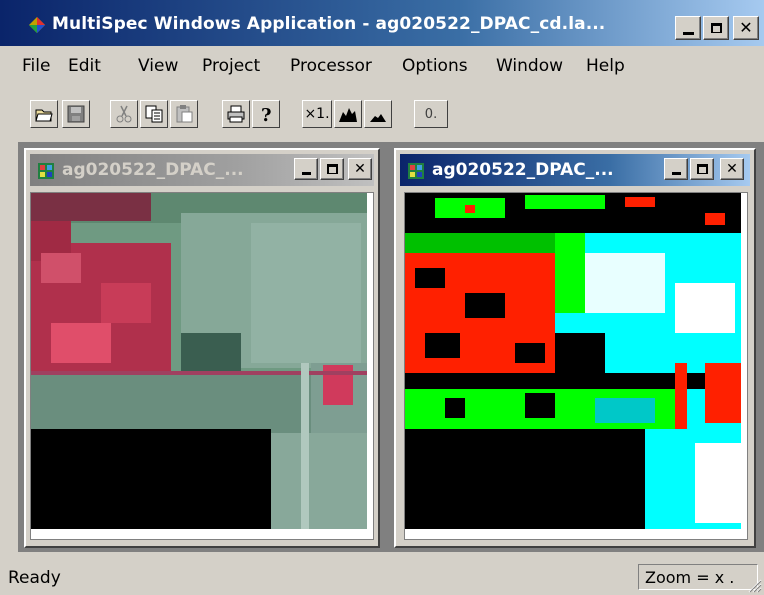 The height and width of the screenshot is (595, 764). I want to click on multispec-app-icon, so click(37, 25).